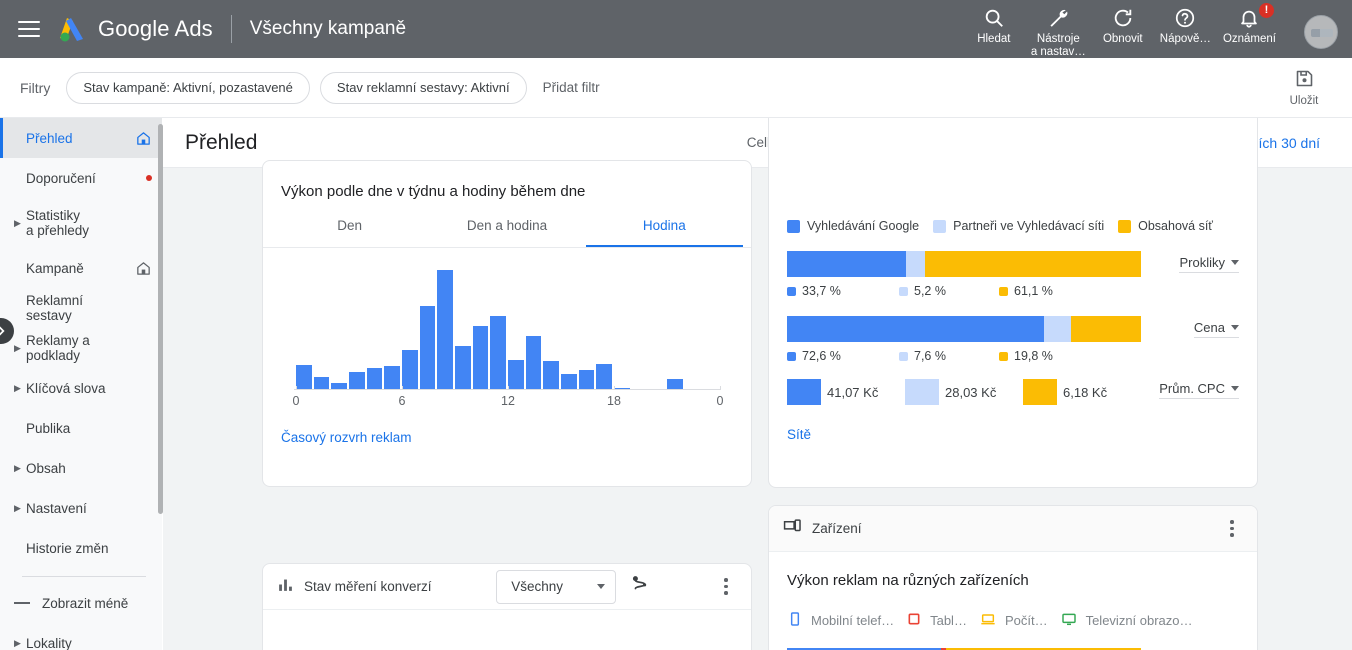  What do you see at coordinates (1216, 329) in the screenshot?
I see `cost-metric-selector: Cena` at bounding box center [1216, 329].